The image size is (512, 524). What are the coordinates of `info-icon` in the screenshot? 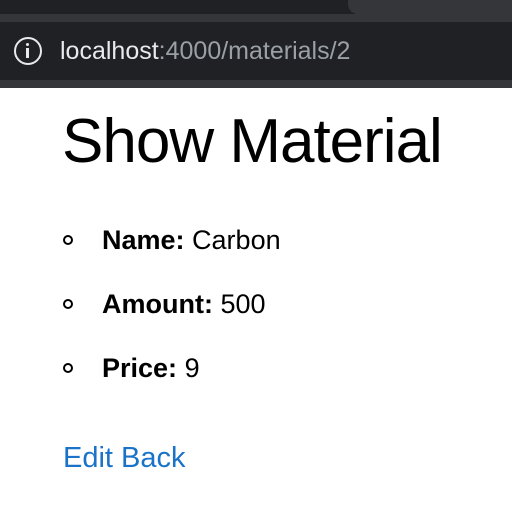 It's located at (28, 51).